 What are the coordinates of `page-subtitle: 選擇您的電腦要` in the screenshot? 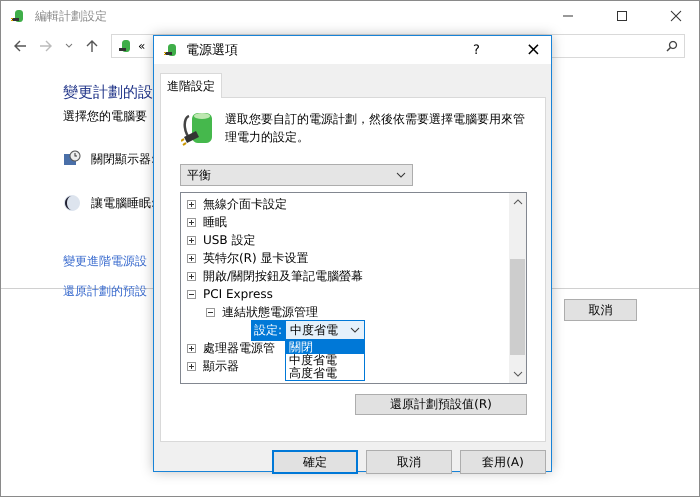 It's located at (105, 116).